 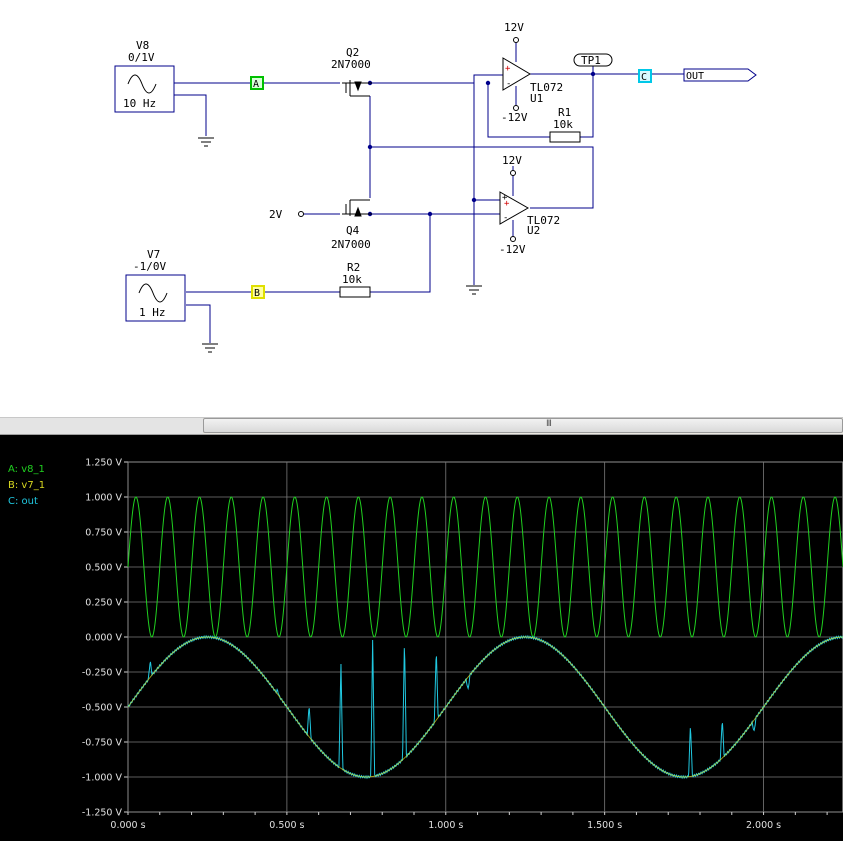 I want to click on y-tick-label: 0.250 V, so click(x=103, y=603).